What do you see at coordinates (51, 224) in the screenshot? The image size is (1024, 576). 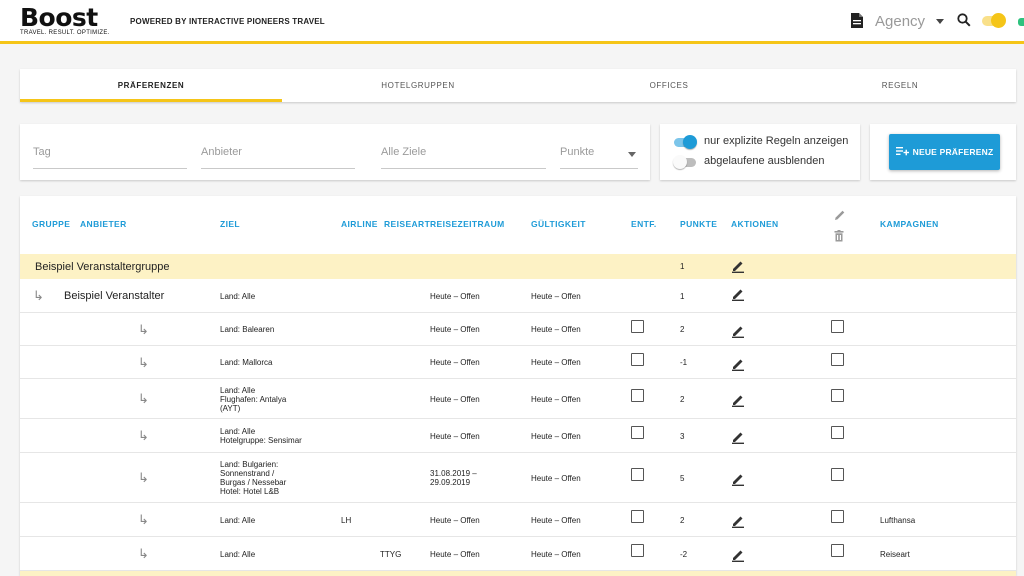 I see `col-gruppe: GRUPPE` at bounding box center [51, 224].